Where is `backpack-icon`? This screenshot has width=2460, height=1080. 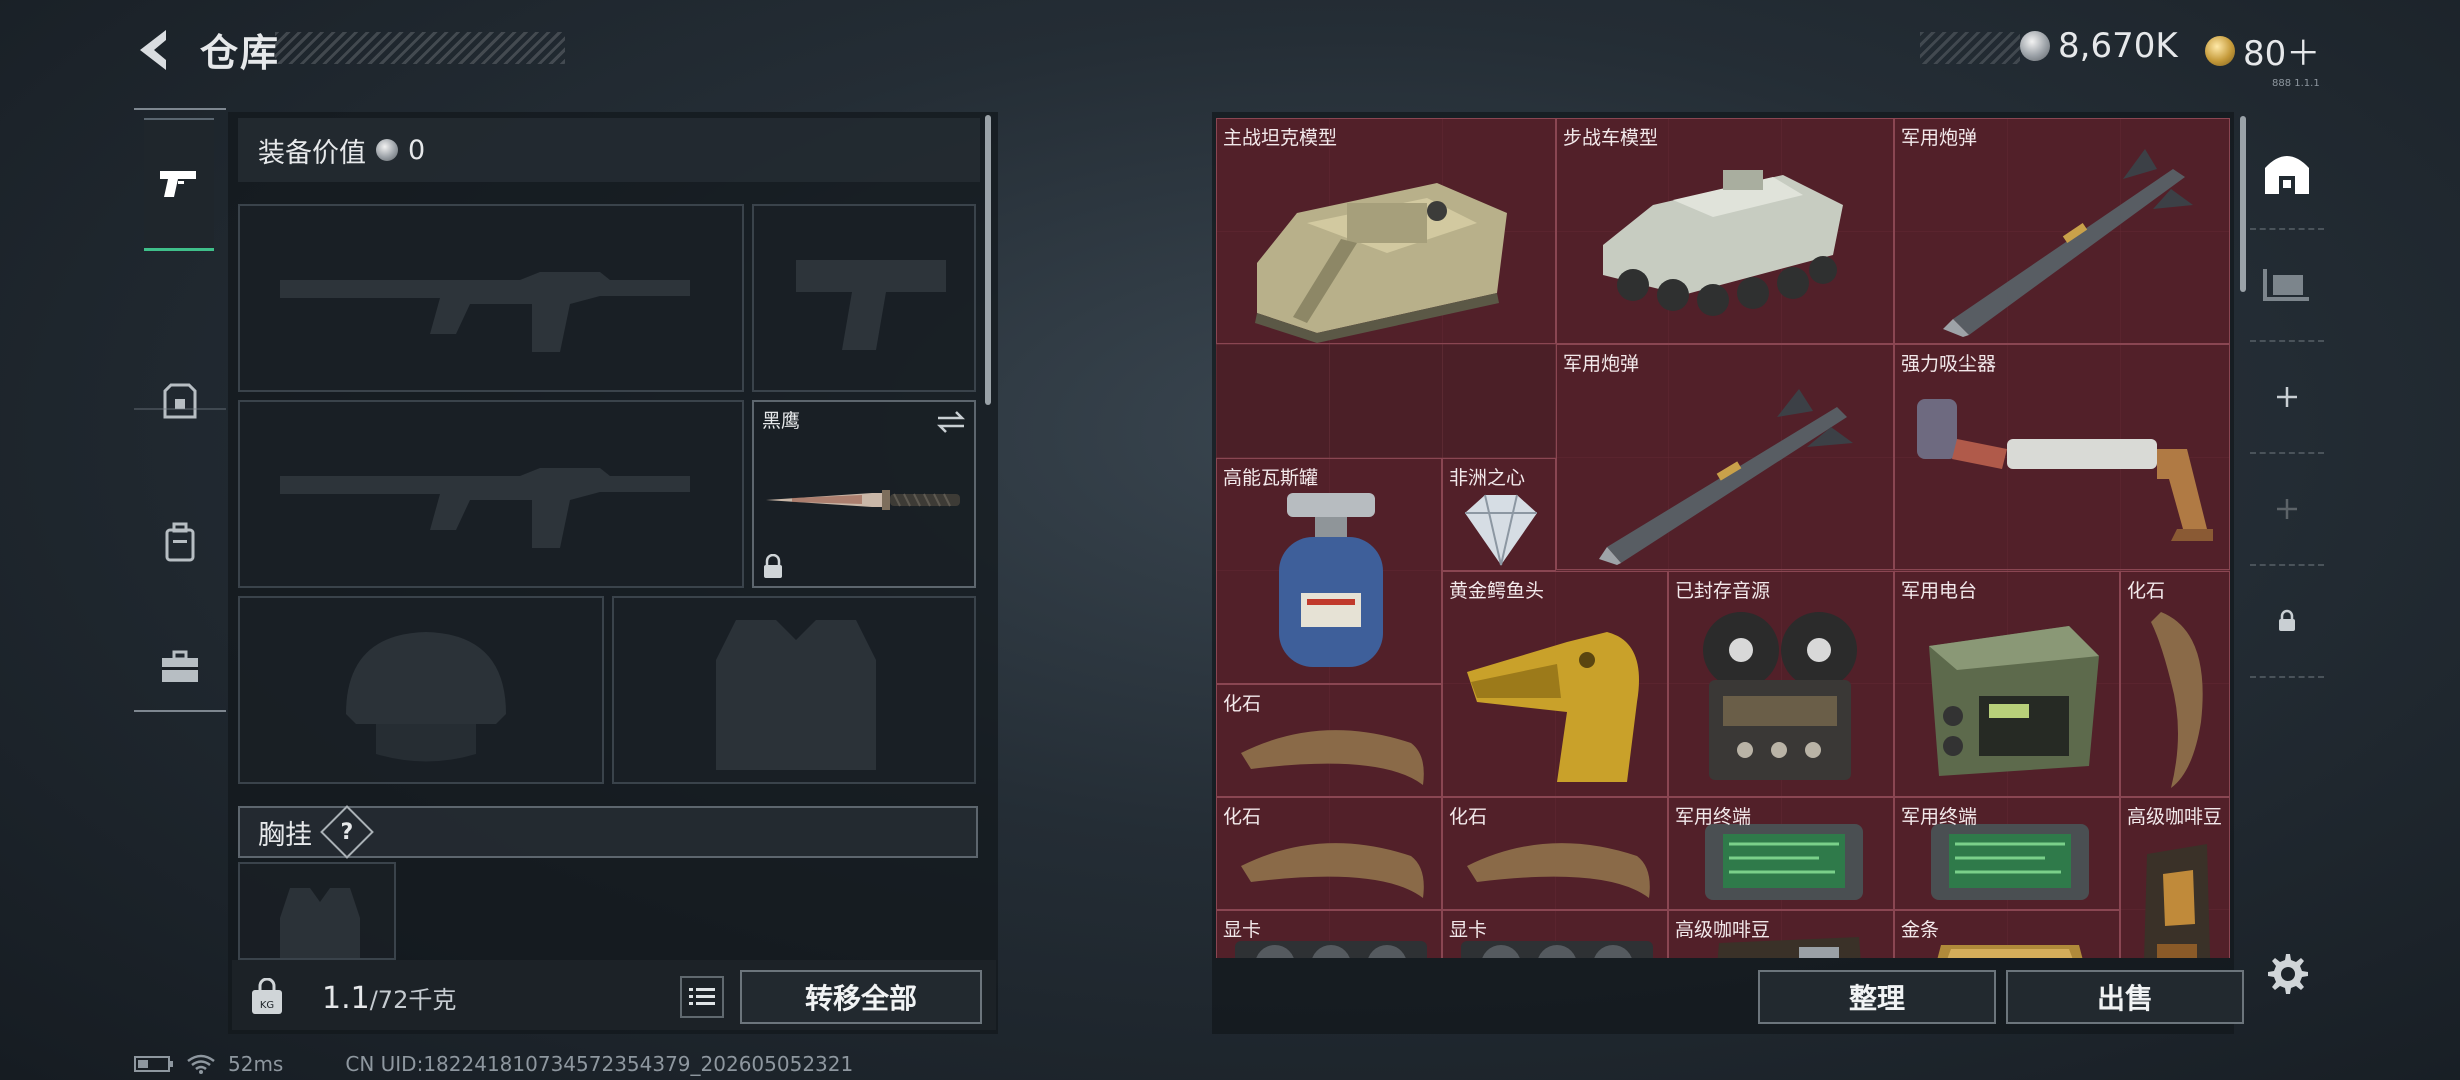 backpack-icon is located at coordinates (180, 542).